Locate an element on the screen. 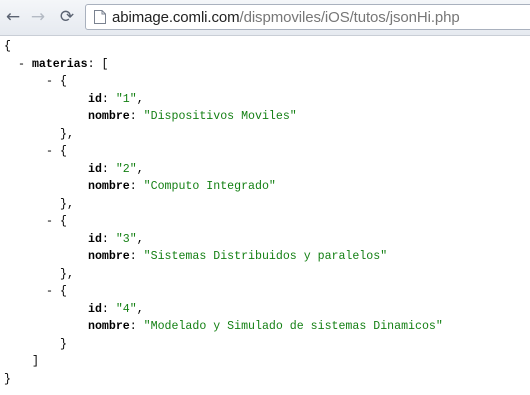 The image size is (530, 395). json-id-line: id: "3", is located at coordinates (116, 240).